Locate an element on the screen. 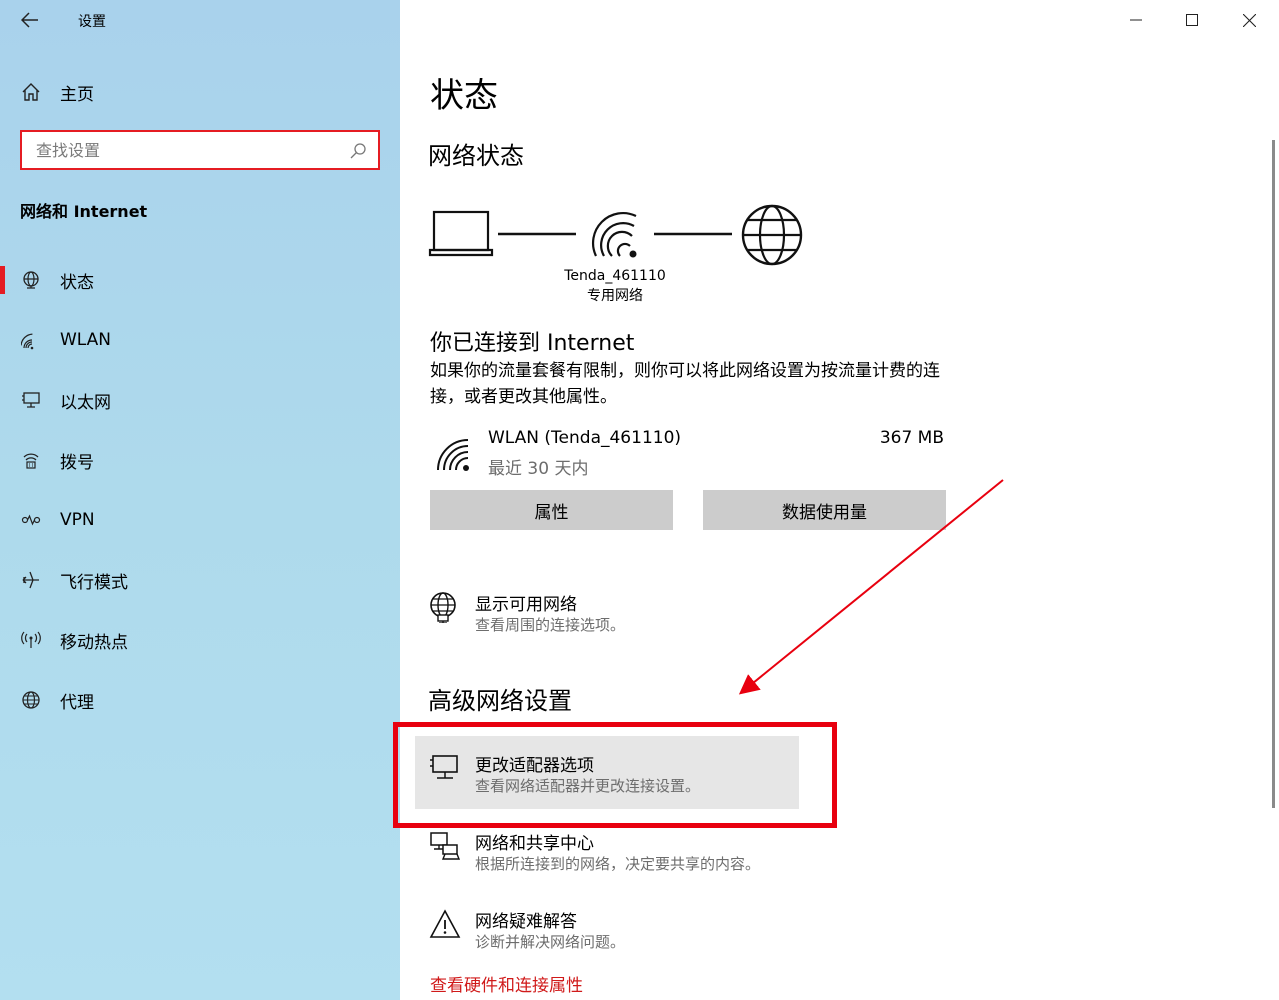 This screenshot has width=1279, height=1000. section-title: 网络和 Internet is located at coordinates (84, 211).